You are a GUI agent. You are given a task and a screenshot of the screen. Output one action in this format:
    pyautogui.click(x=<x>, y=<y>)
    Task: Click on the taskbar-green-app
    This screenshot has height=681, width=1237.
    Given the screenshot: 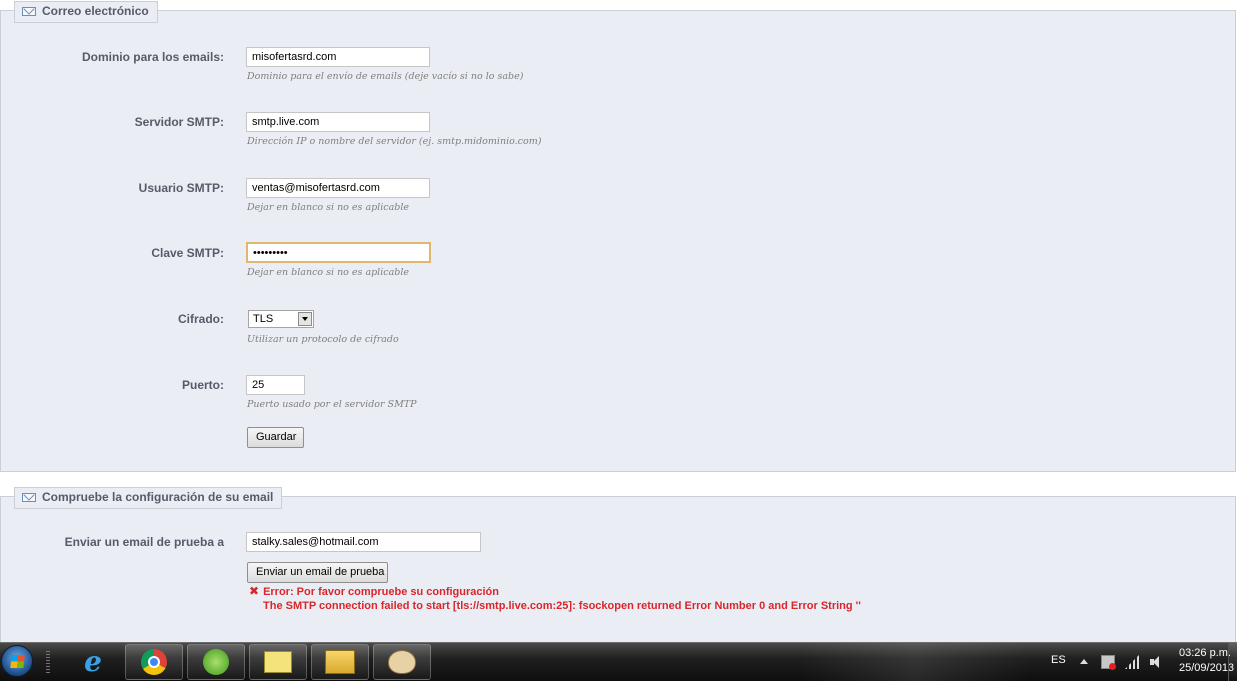 What is the action you would take?
    pyautogui.click(x=216, y=662)
    